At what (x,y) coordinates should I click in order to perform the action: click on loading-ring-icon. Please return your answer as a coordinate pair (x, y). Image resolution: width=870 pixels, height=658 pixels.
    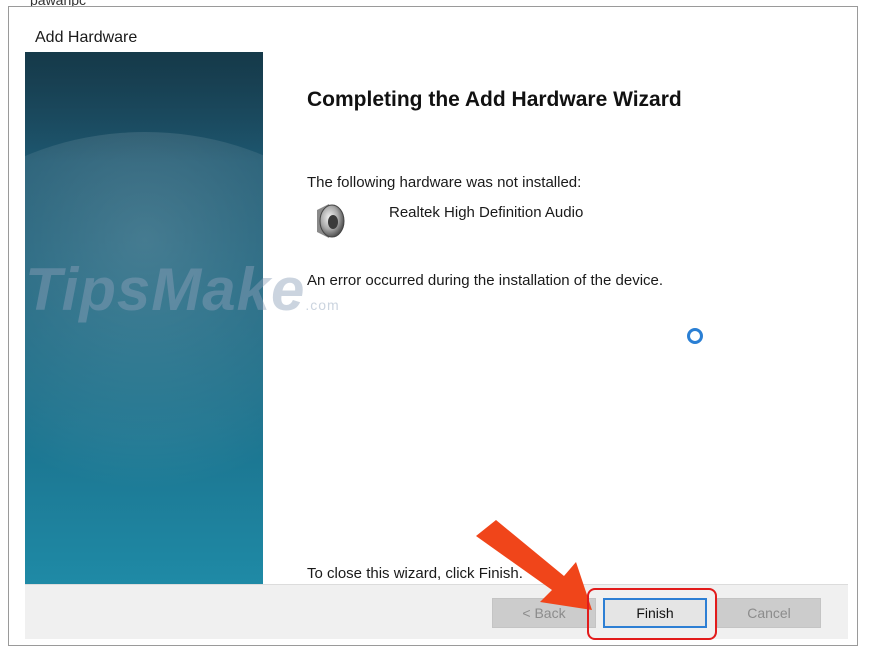
    Looking at the image, I should click on (695, 336).